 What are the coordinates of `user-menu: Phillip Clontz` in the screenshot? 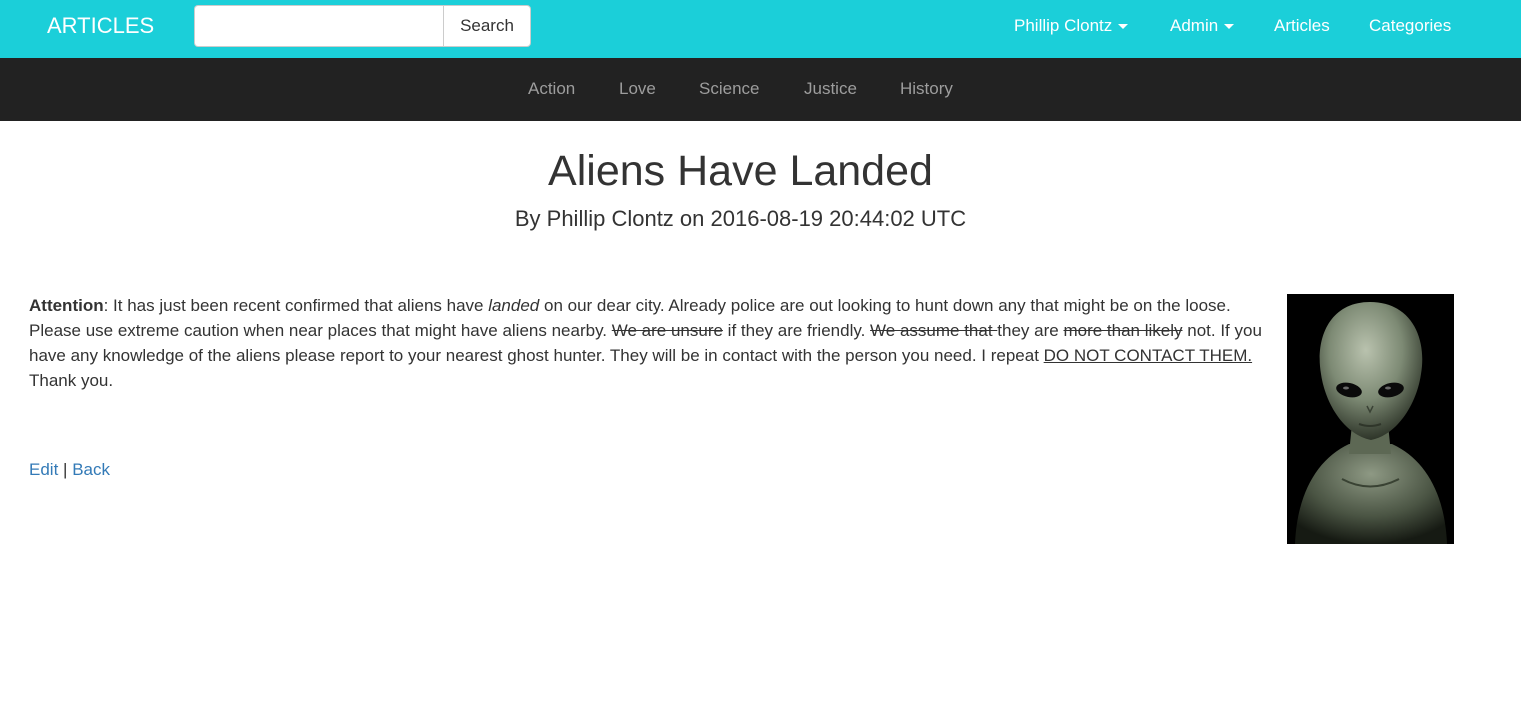 It's located at (1071, 26).